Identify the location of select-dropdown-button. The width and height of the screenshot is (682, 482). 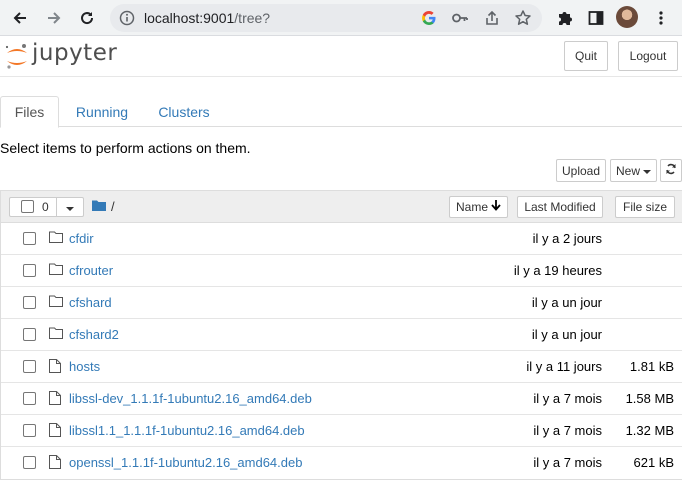
(70, 207).